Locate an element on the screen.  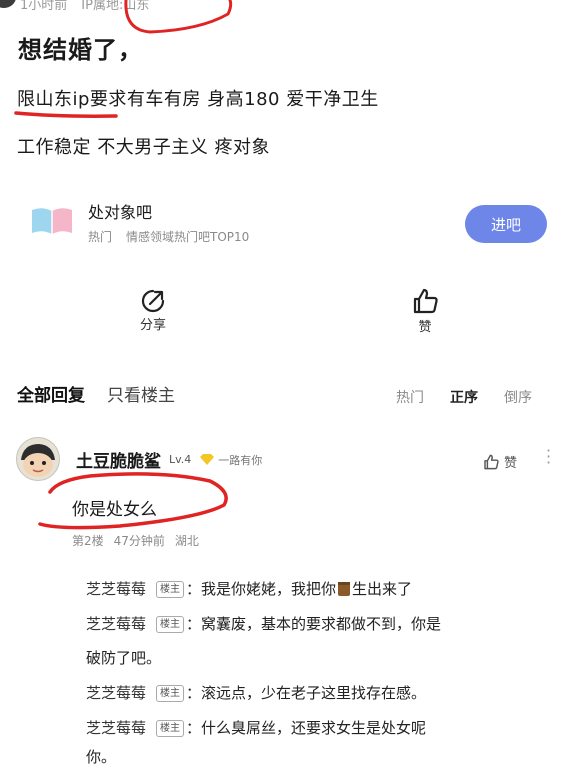
cartoon-avatar-icon is located at coordinates (38, 459).